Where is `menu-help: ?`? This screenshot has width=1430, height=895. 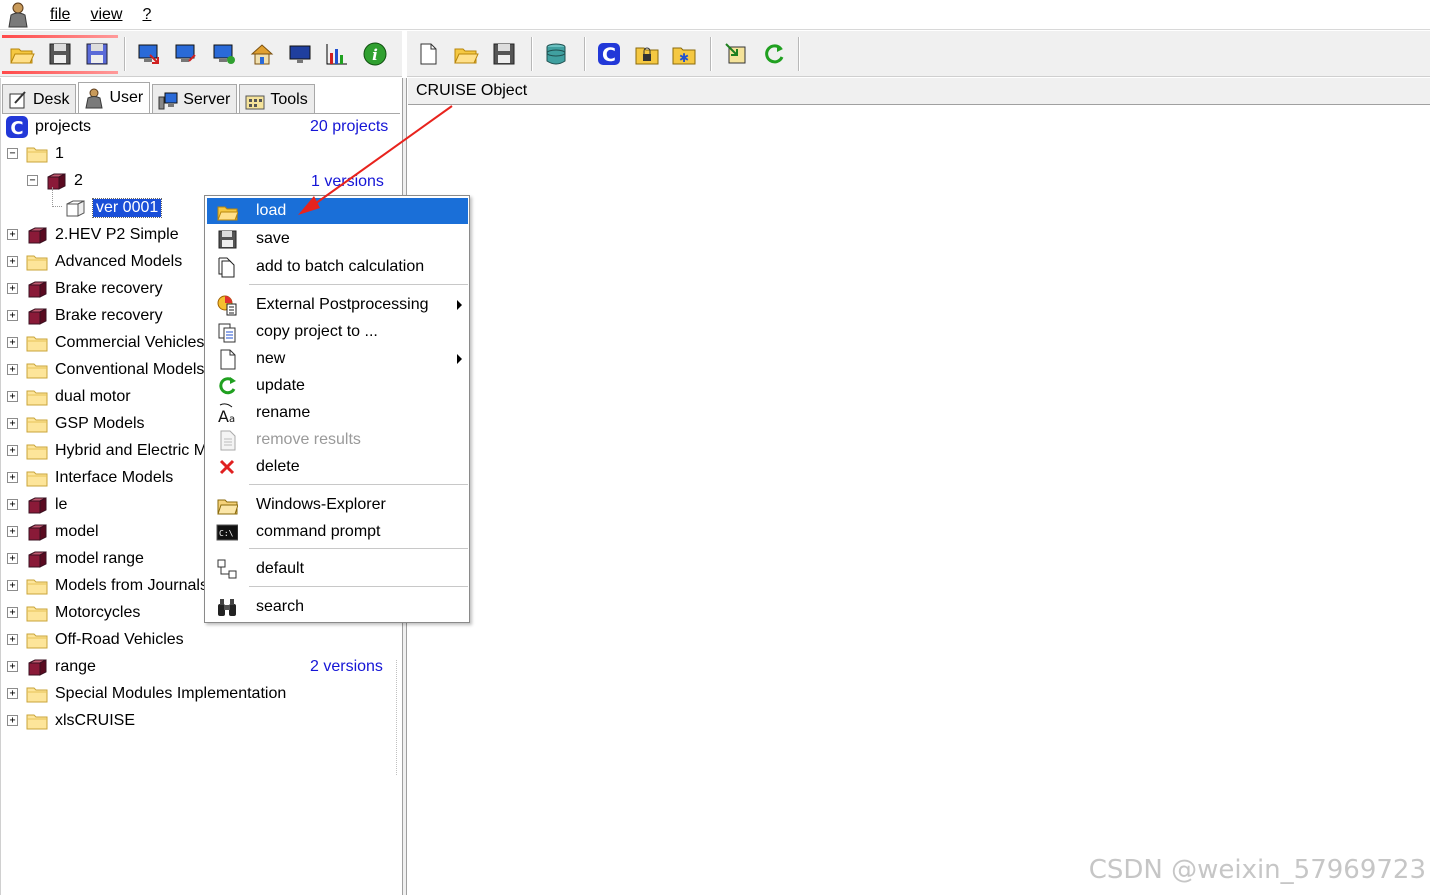
menu-help: ? is located at coordinates (146, 15).